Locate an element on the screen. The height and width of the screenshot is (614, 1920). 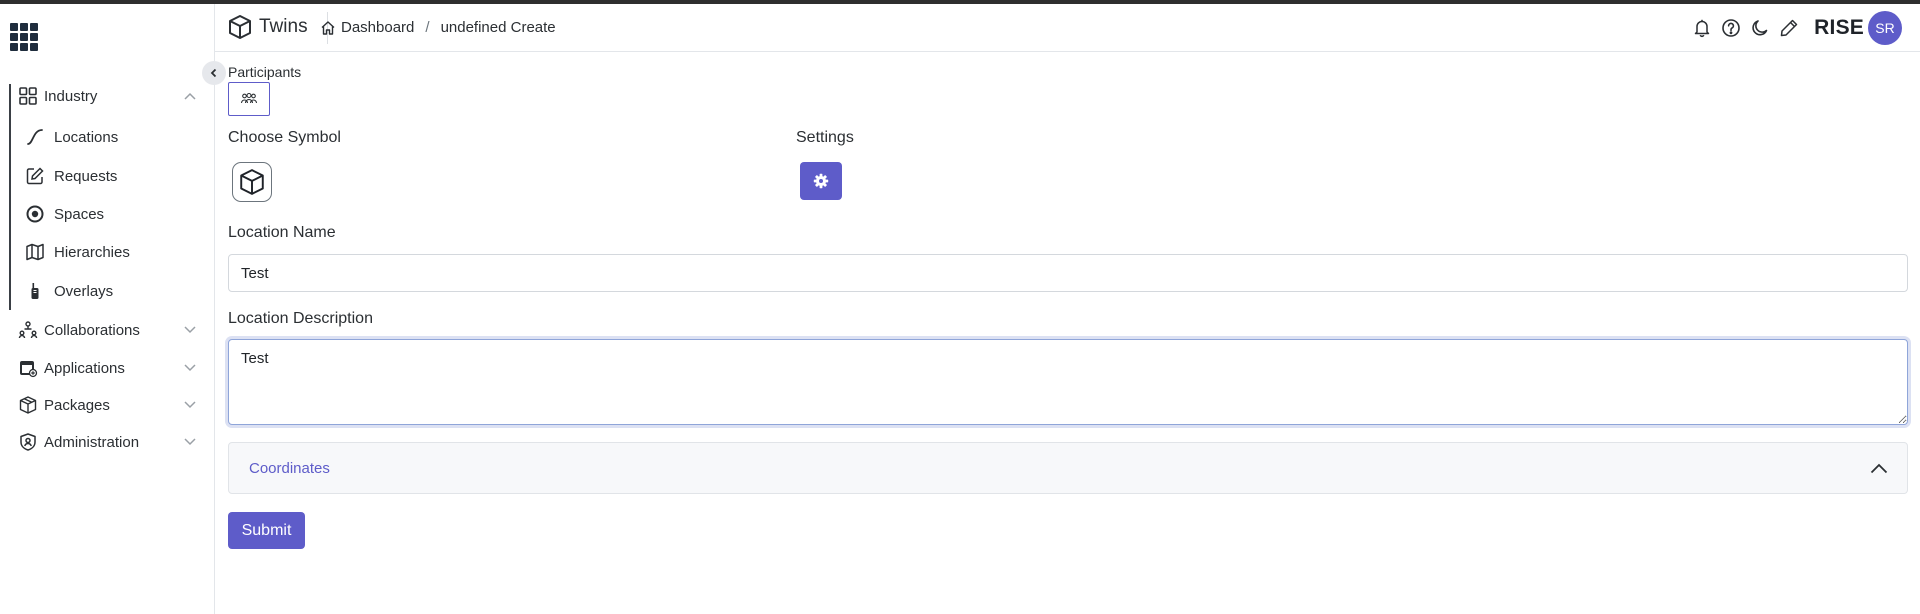
brand-logo: Twins is located at coordinates (267, 27).